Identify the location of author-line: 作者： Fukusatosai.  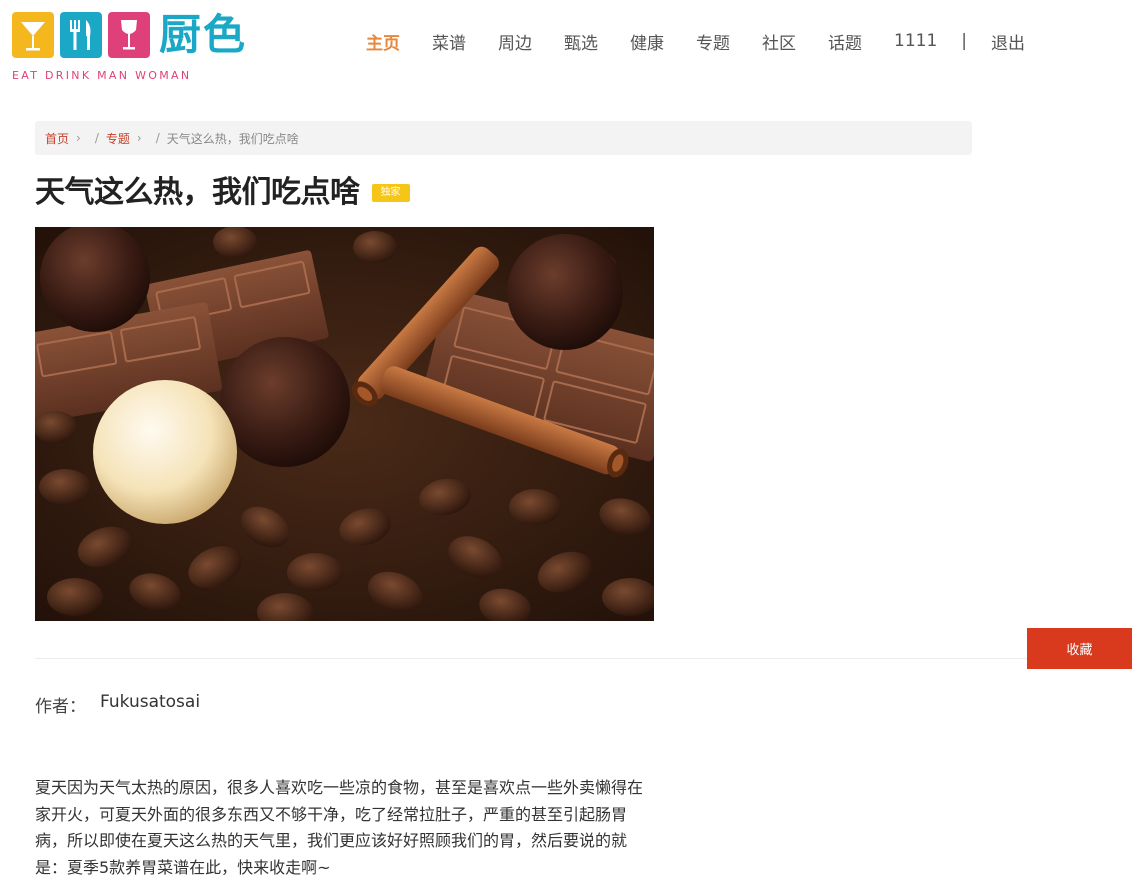
(117, 704).